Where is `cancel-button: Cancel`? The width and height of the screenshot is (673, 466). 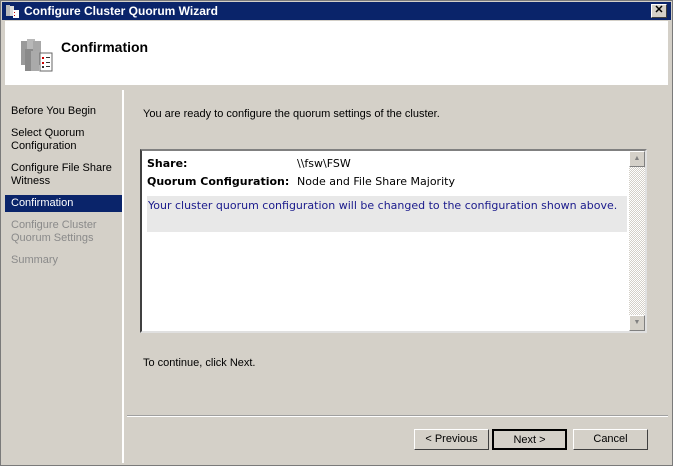
cancel-button: Cancel is located at coordinates (610, 439).